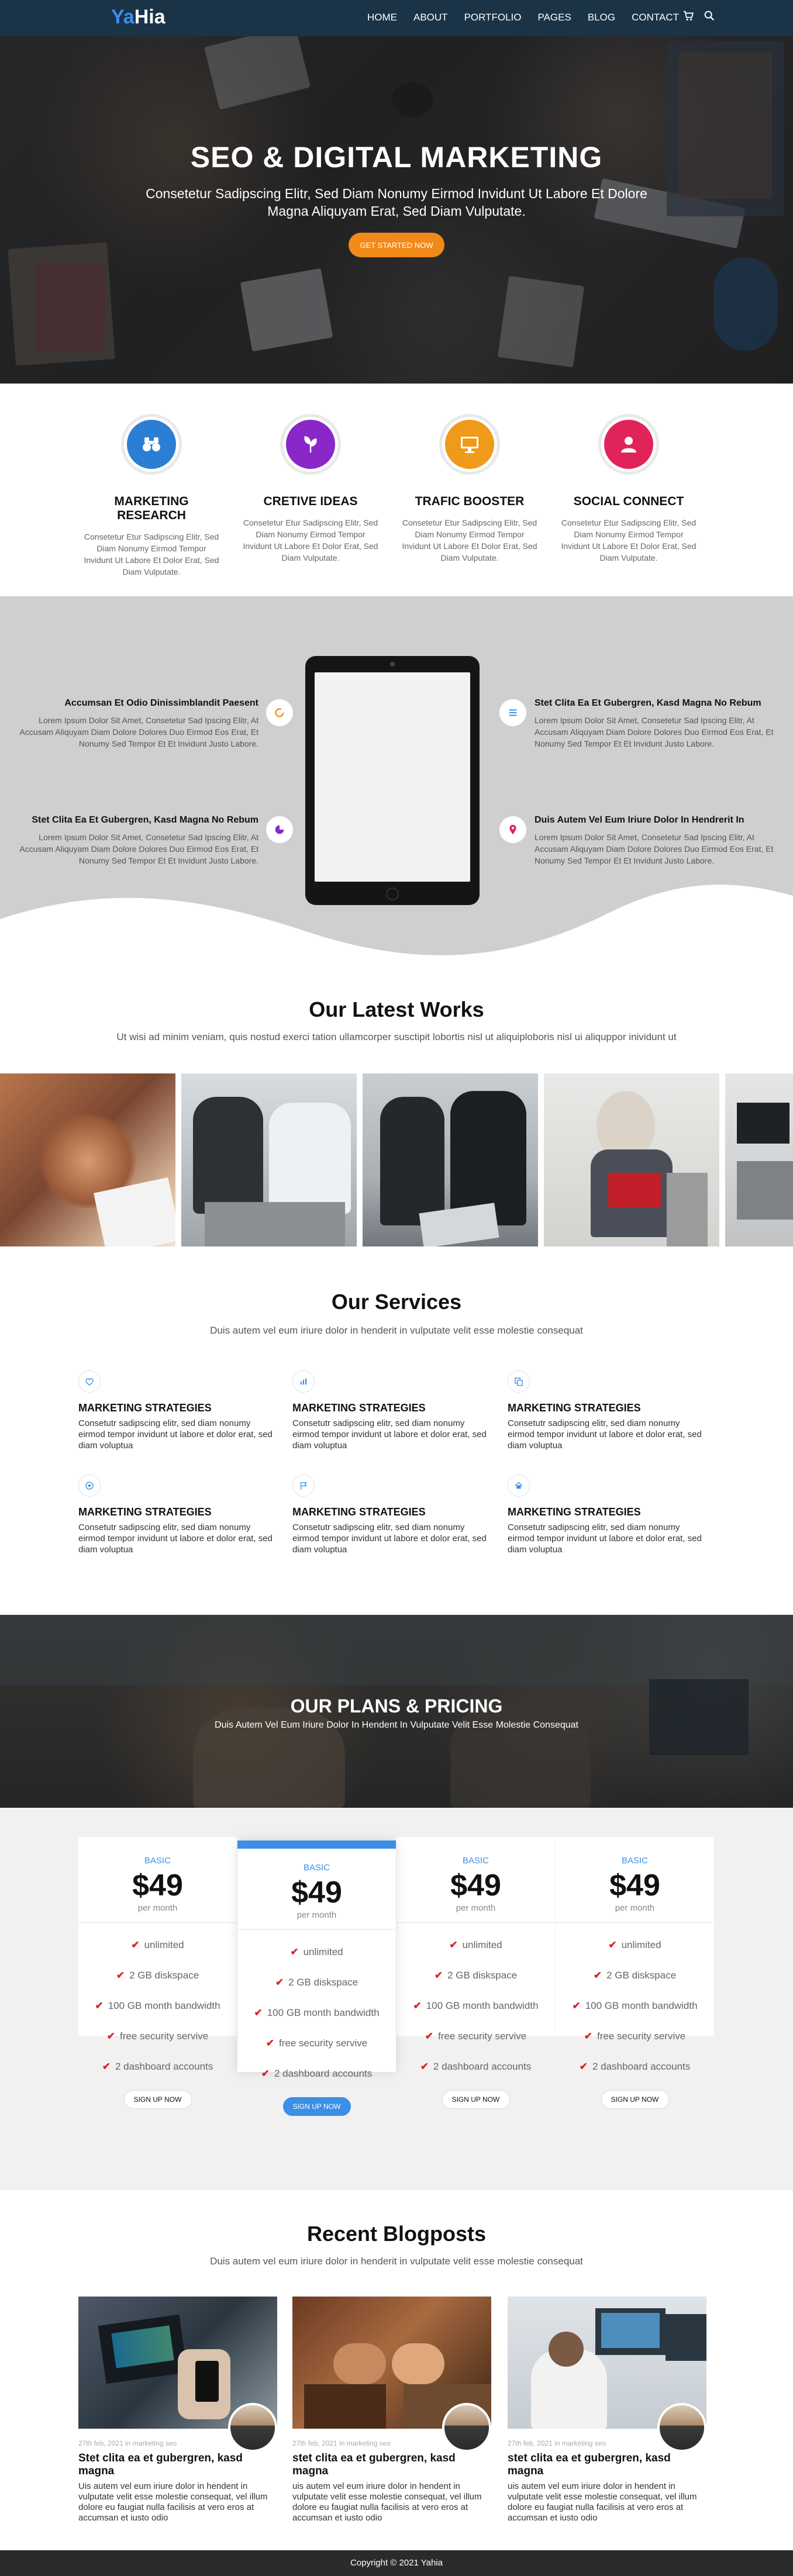  I want to click on copy-icon, so click(519, 1381).